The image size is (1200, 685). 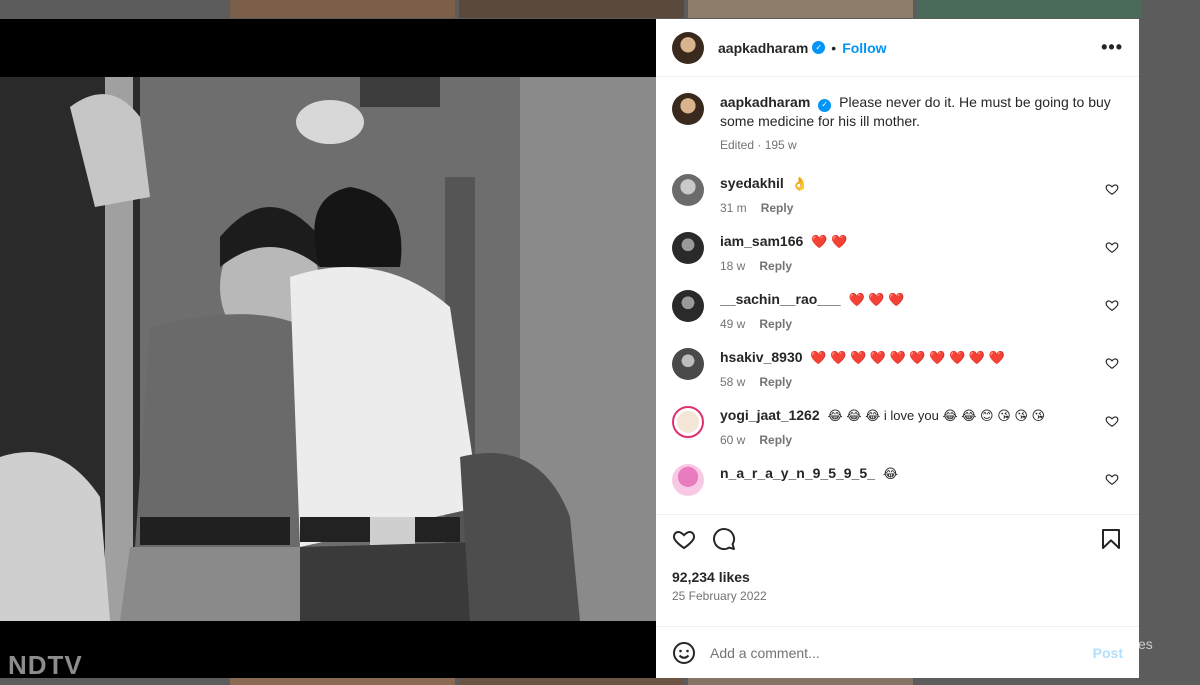 I want to click on add-comment-bar: Post, so click(x=897, y=652).